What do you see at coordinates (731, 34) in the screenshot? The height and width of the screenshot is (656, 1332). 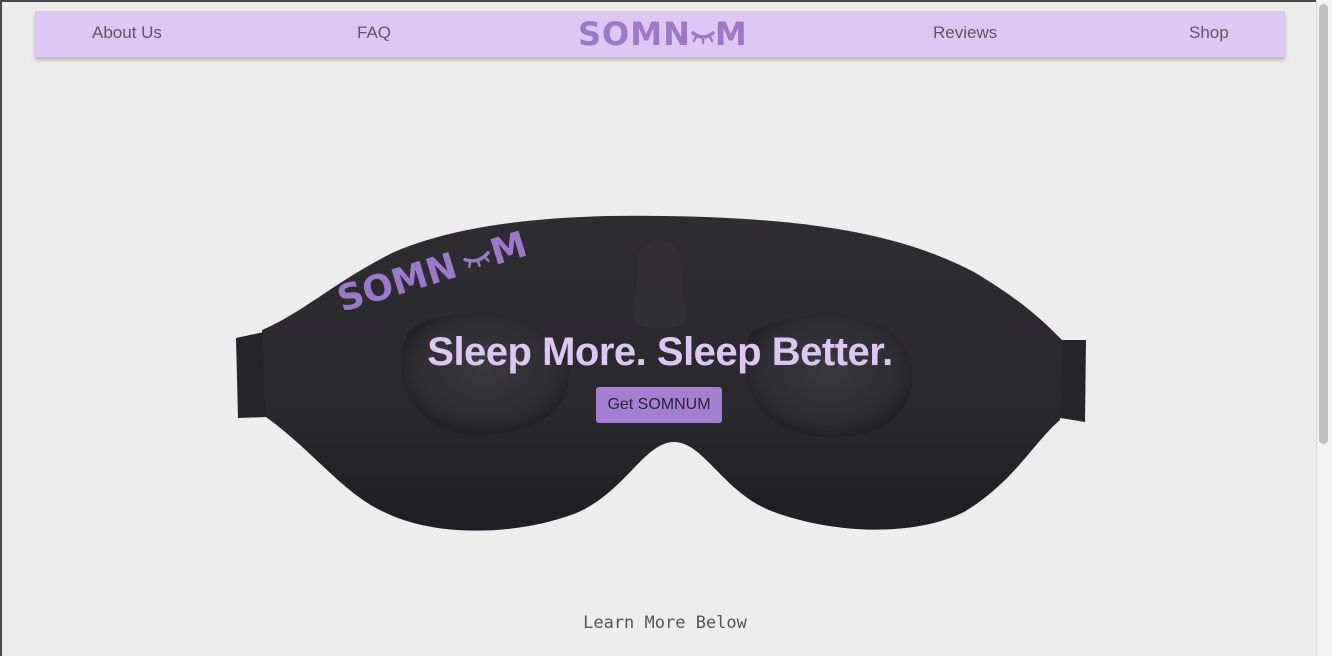 I see `logo-text-right: M` at bounding box center [731, 34].